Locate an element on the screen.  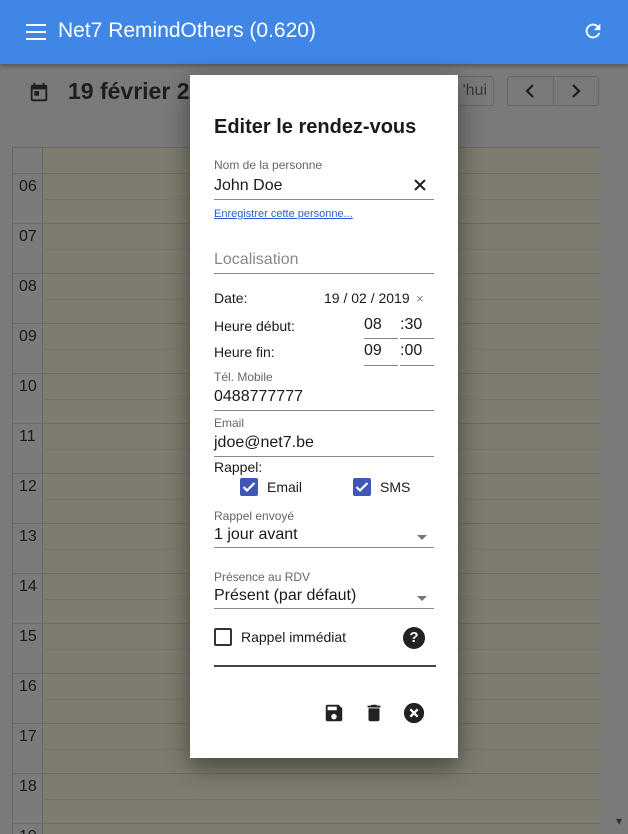
save-icon is located at coordinates (334, 713).